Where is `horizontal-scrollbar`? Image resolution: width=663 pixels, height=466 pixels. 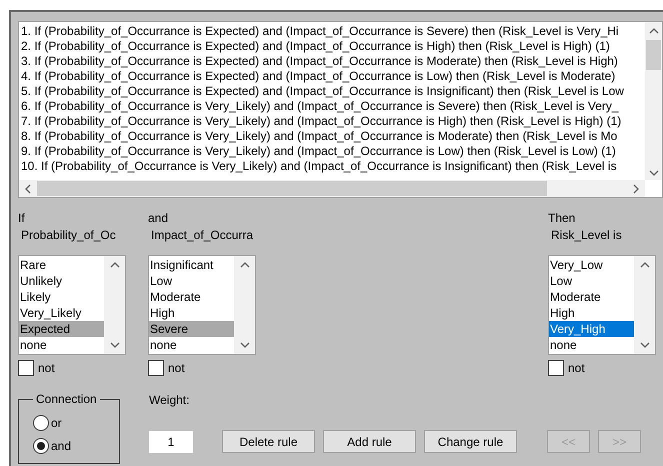
horizontal-scrollbar is located at coordinates (332, 188).